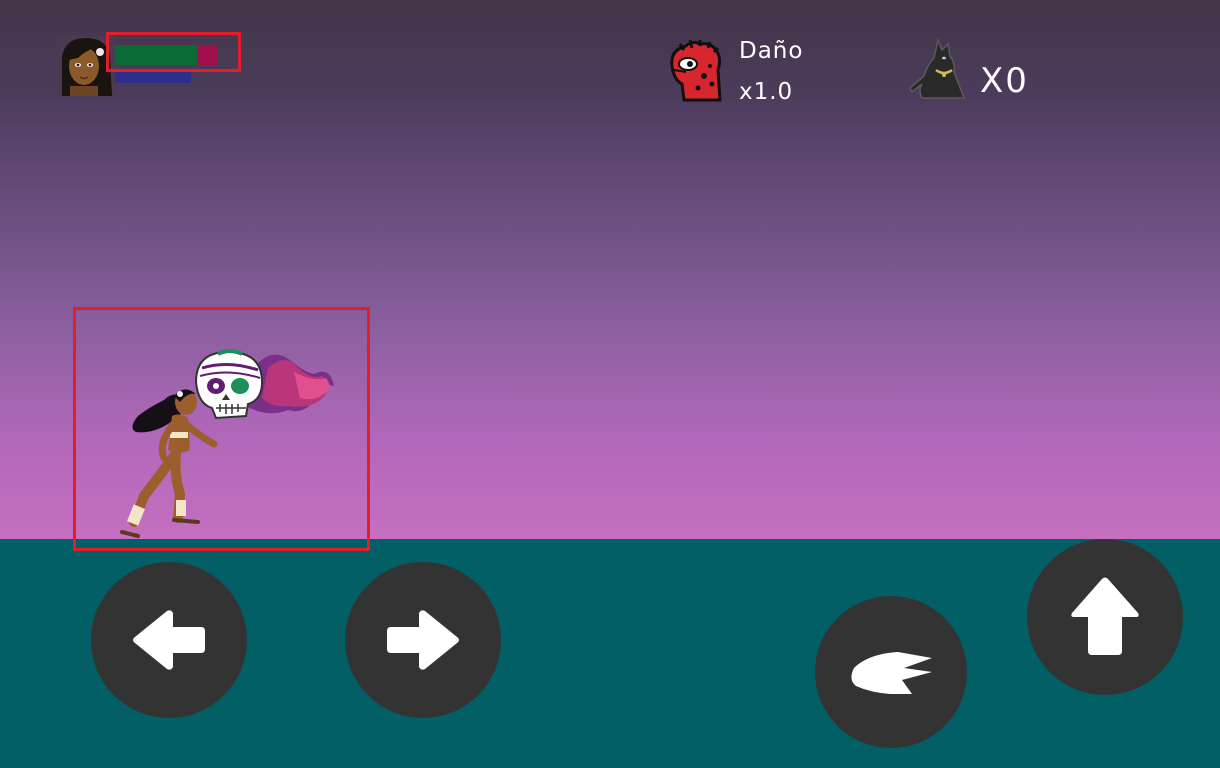 The width and height of the screenshot is (1220, 768). What do you see at coordinates (766, 92) in the screenshot?
I see `damage-value: x1.0` at bounding box center [766, 92].